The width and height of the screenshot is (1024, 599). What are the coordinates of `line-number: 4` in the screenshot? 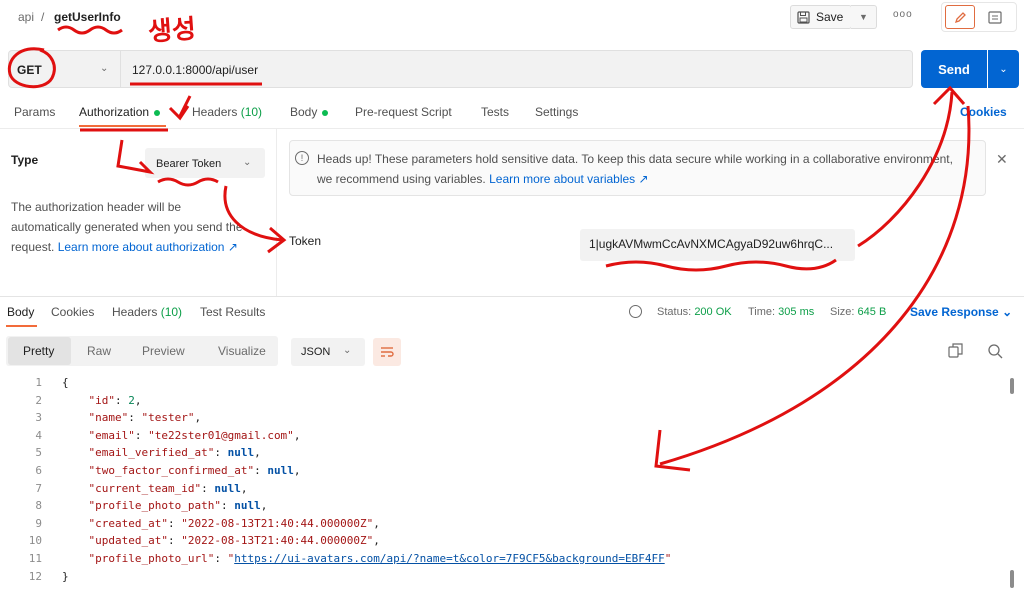 It's located at (38, 435).